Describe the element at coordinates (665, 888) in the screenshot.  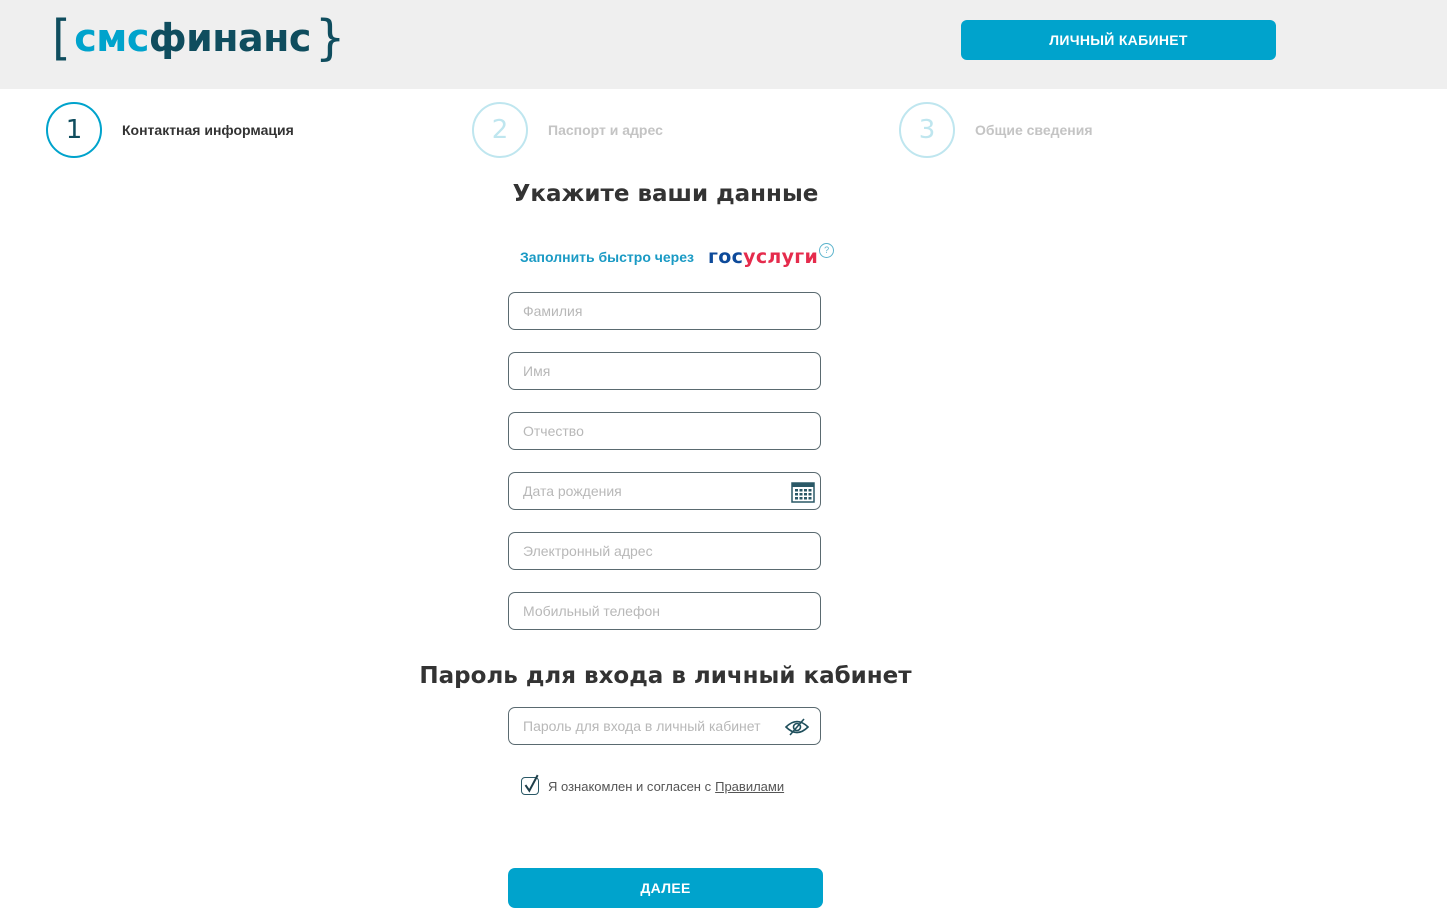
I see `next-button: ДАЛЕЕ` at that location.